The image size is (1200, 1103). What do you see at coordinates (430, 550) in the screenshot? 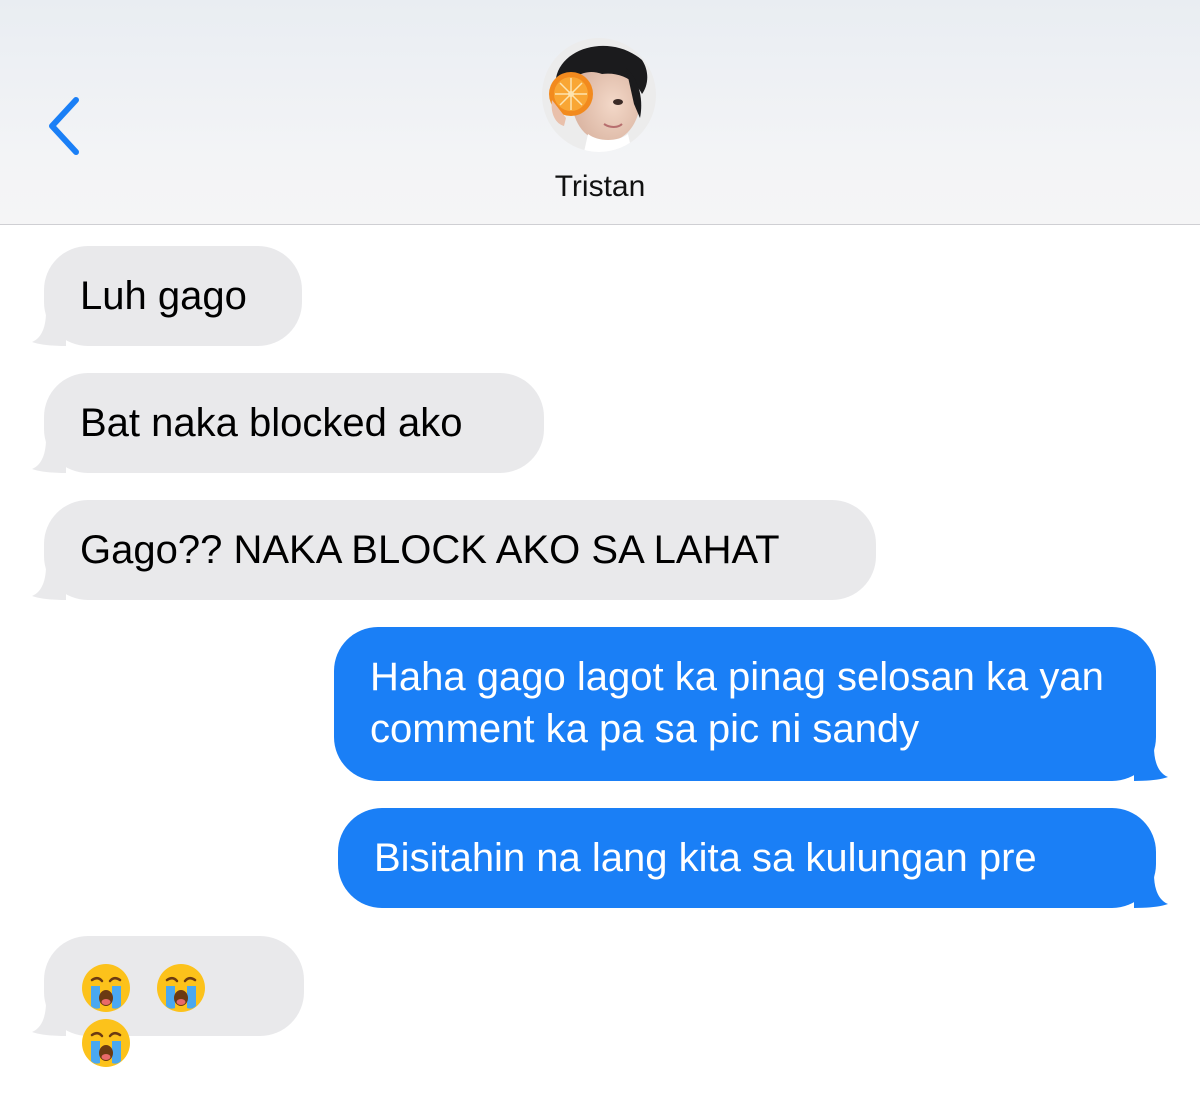
I see `message-text: Gago?? NAKA BLOCK AKO SA LAHAT` at bounding box center [430, 550].